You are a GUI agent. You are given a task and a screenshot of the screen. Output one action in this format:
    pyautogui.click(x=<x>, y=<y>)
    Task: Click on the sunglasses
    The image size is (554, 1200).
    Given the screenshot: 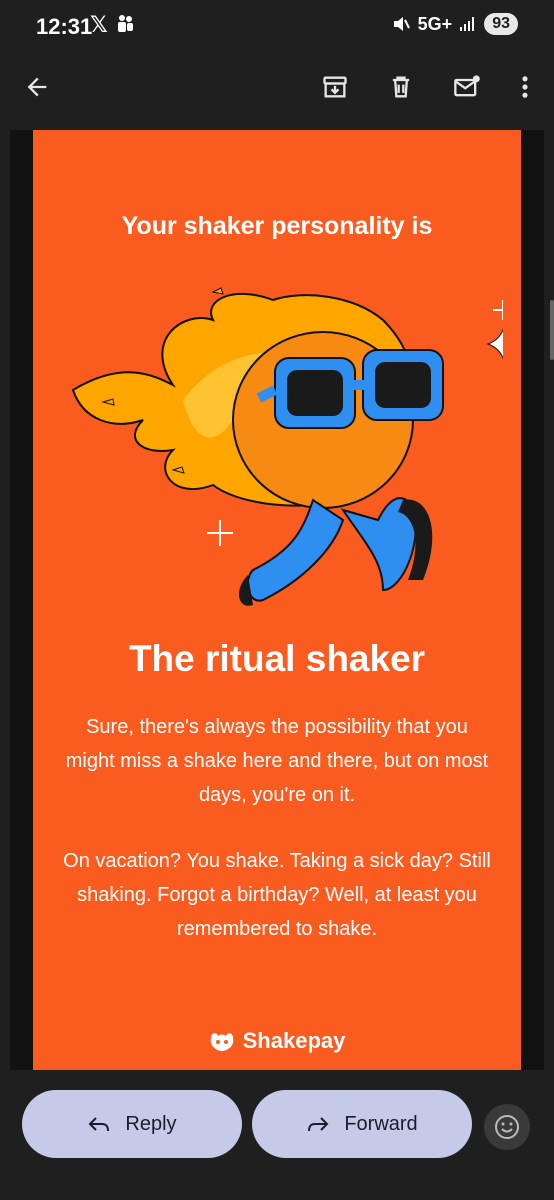 What is the action you would take?
    pyautogui.click(x=350, y=389)
    